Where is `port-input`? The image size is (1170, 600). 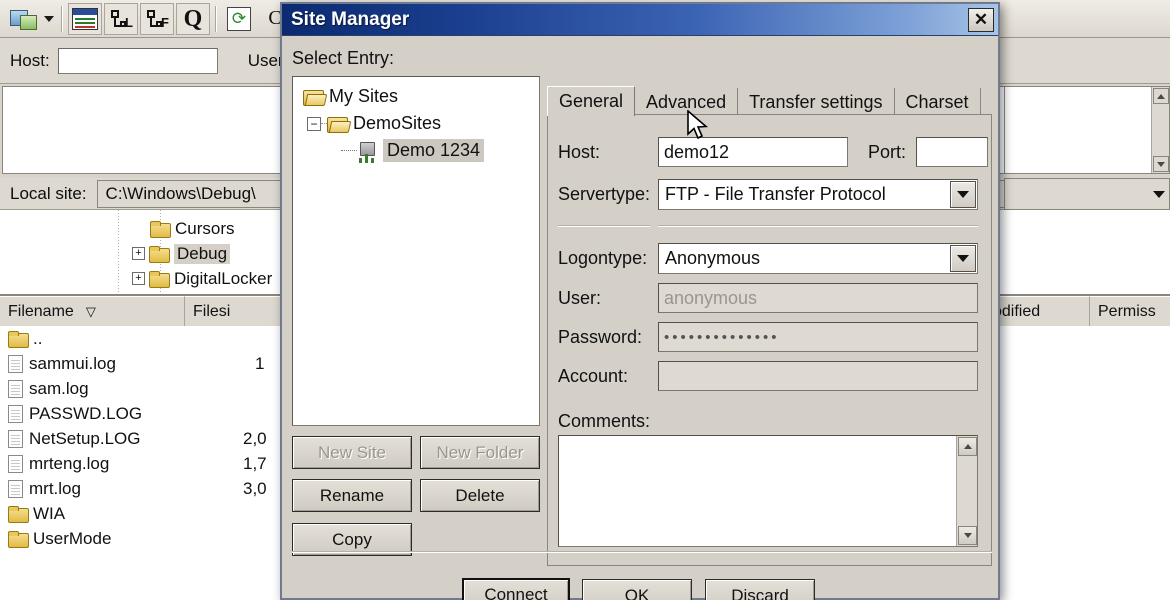
port-input is located at coordinates (952, 152).